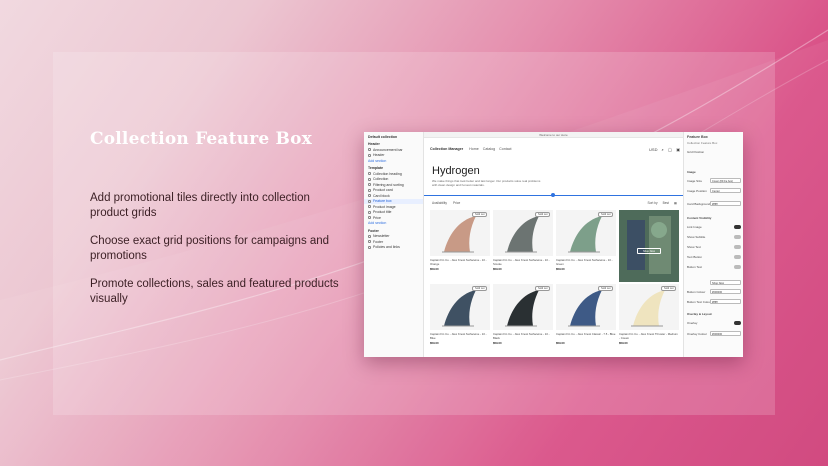 The image size is (828, 466). What do you see at coordinates (678, 149) in the screenshot?
I see `cart-icon: ▣` at bounding box center [678, 149].